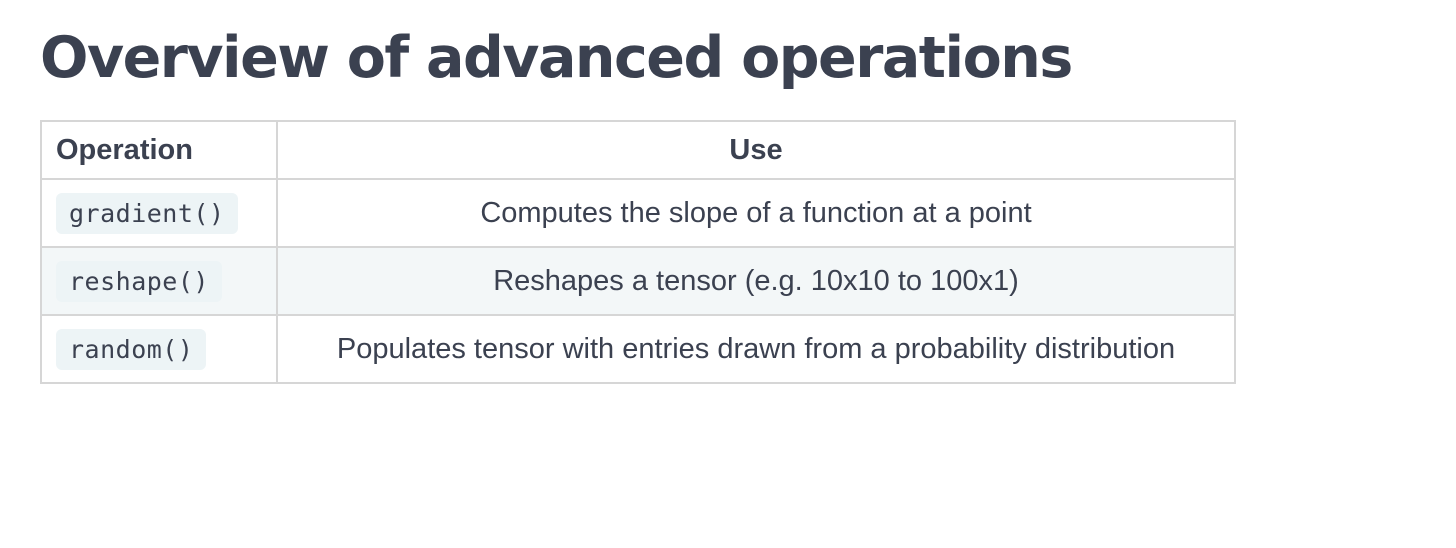  I want to click on page-title: Overview of advanced operations, so click(556, 58).